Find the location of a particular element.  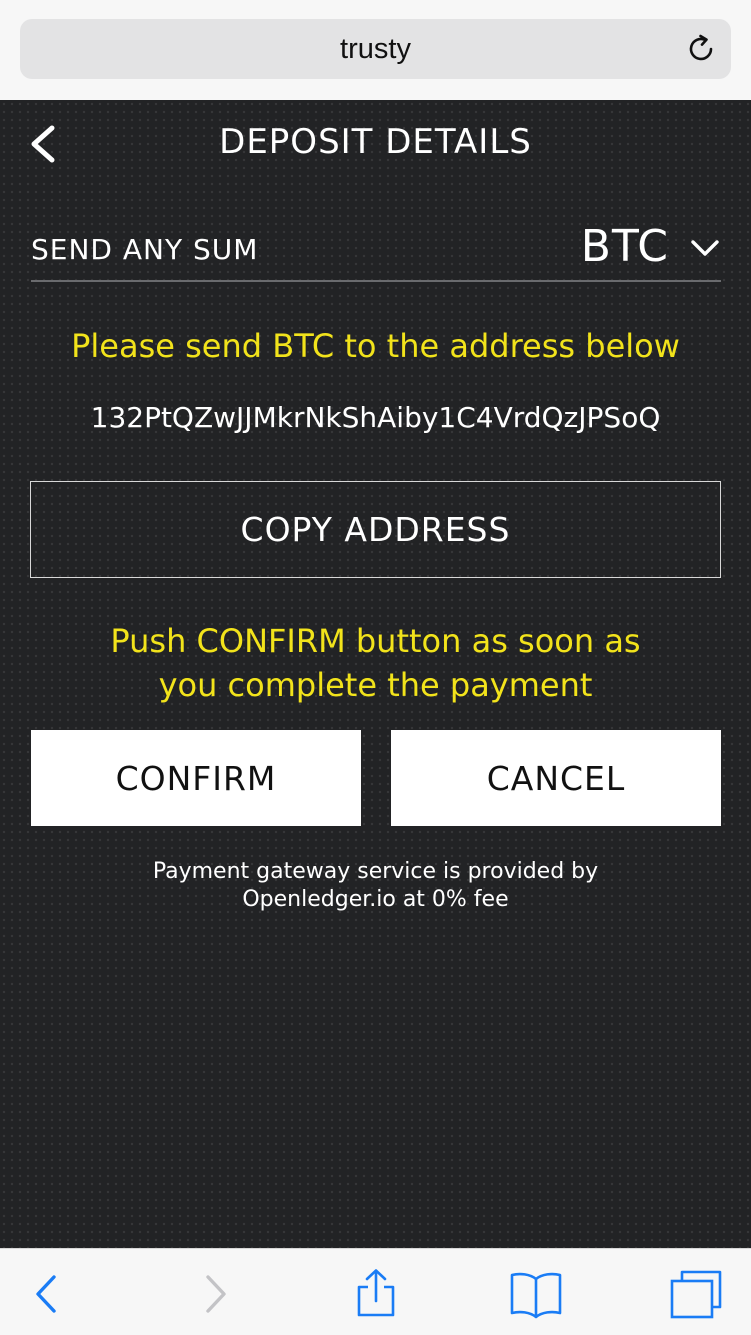

send-instruction: Please send BTC to the address below is located at coordinates (375, 346).